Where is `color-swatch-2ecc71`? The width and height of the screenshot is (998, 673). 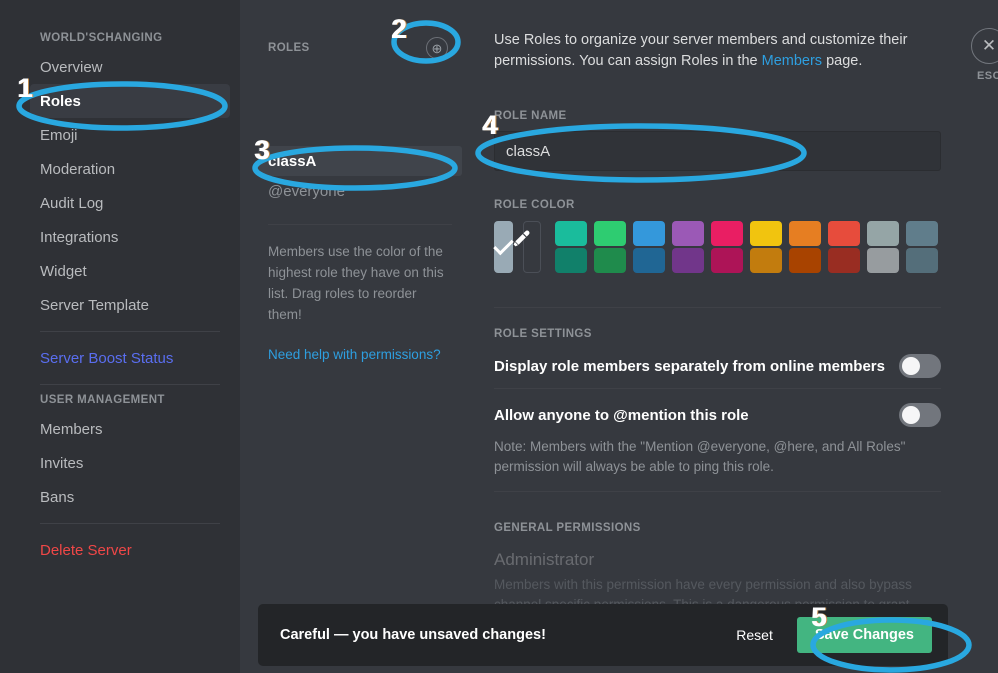 color-swatch-2ecc71 is located at coordinates (610, 233).